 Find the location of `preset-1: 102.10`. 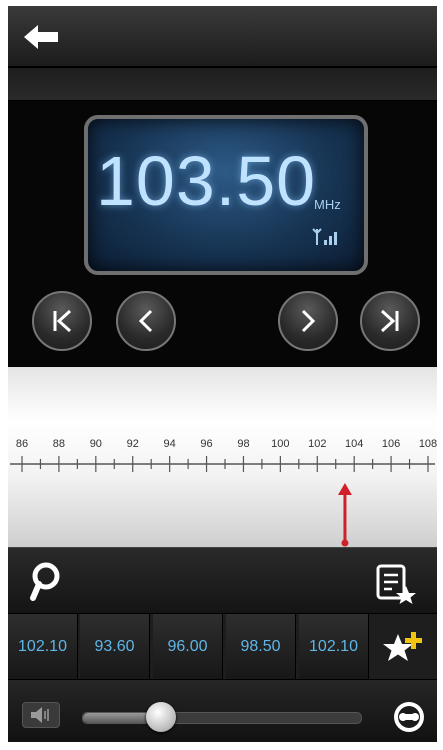

preset-1: 102.10 is located at coordinates (43, 647).